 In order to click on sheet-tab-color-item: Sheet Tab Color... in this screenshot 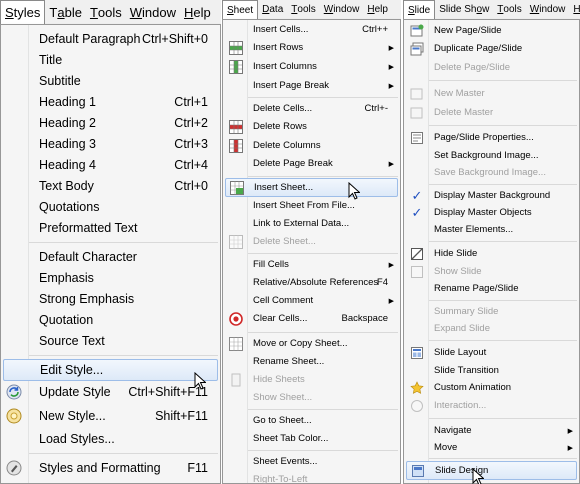, I will do `click(311, 438)`.